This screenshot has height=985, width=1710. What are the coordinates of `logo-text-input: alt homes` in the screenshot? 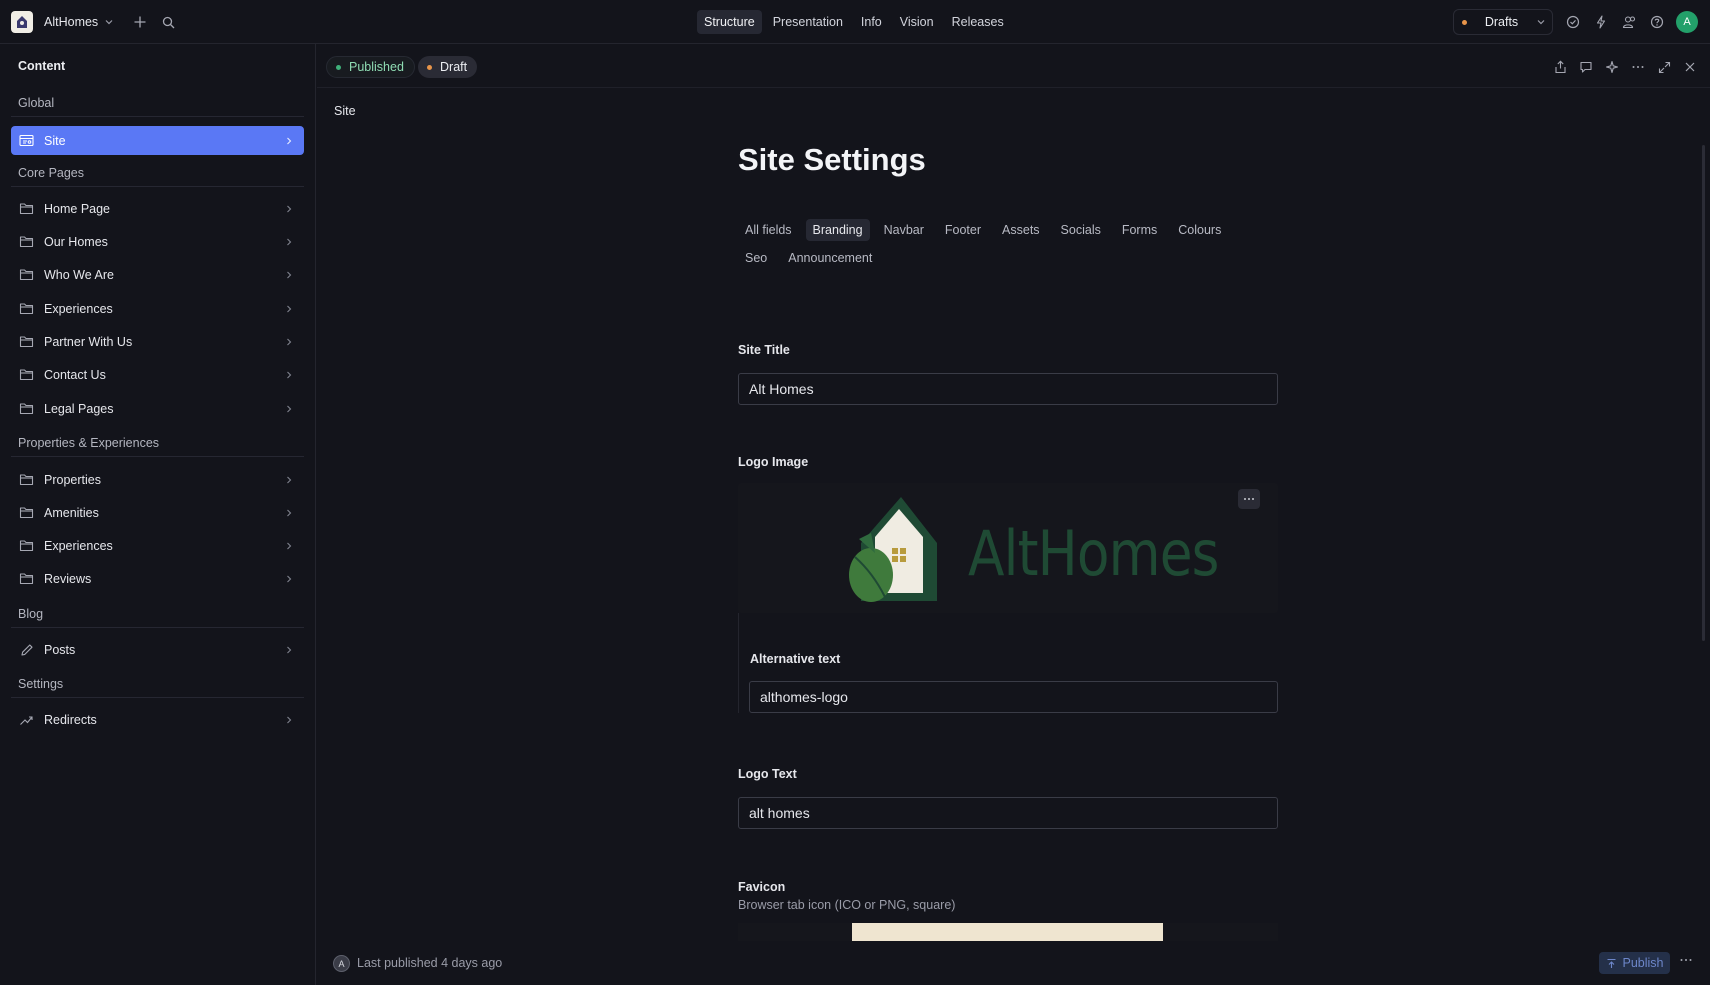 It's located at (1008, 813).